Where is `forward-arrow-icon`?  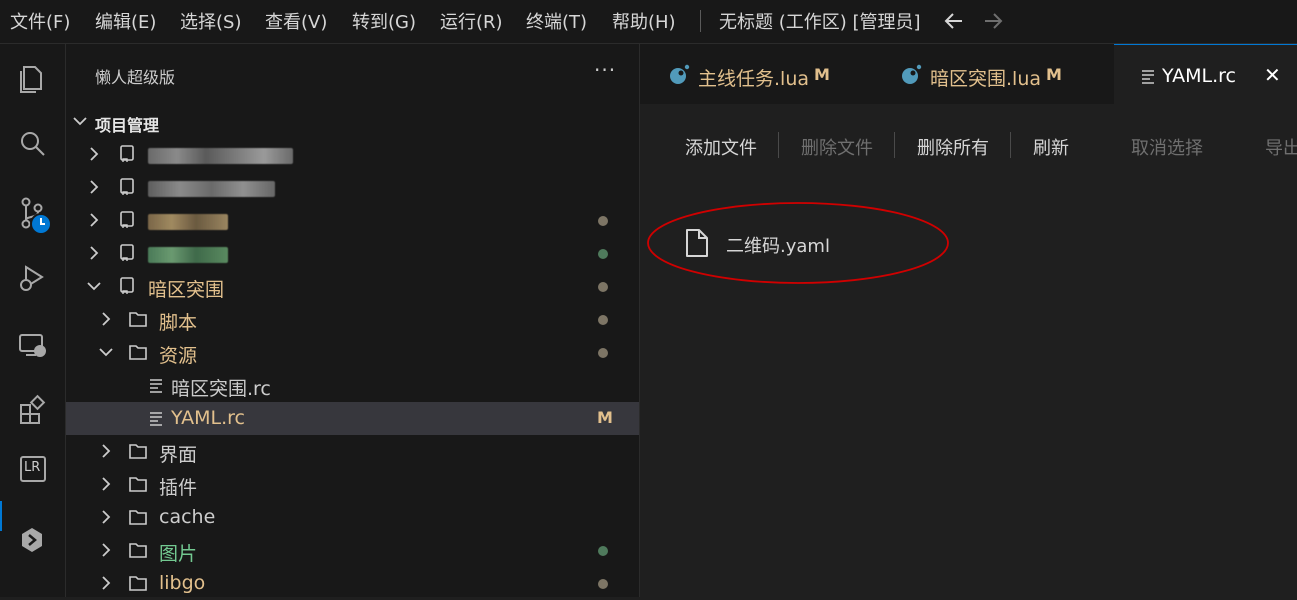 forward-arrow-icon is located at coordinates (993, 21).